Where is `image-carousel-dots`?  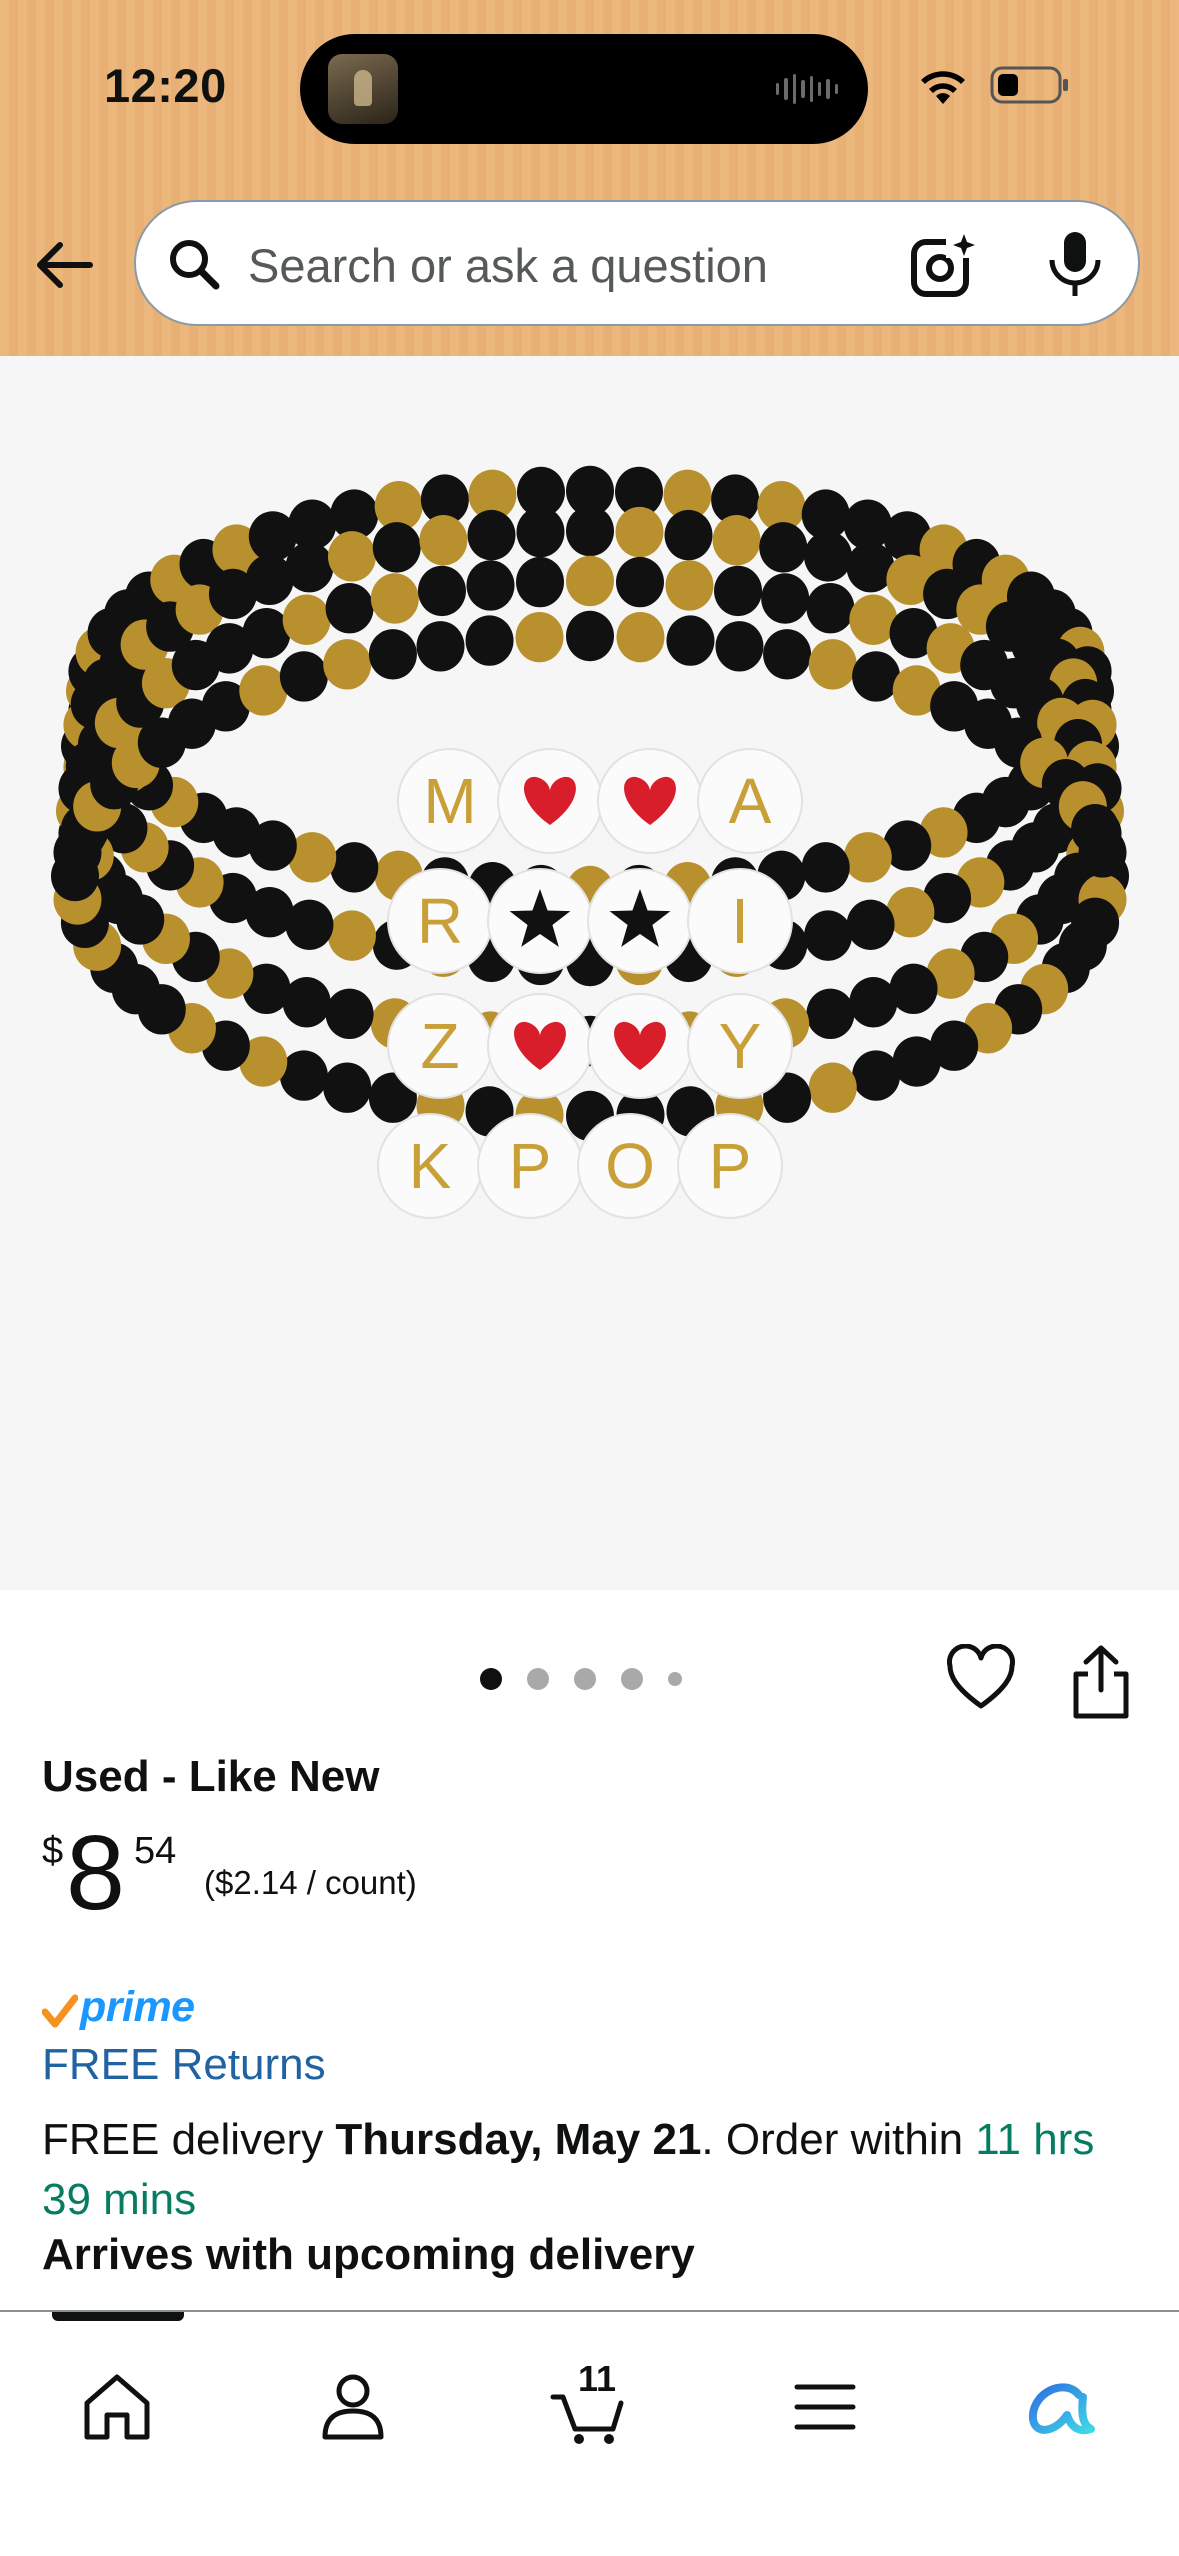 image-carousel-dots is located at coordinates (581, 1679).